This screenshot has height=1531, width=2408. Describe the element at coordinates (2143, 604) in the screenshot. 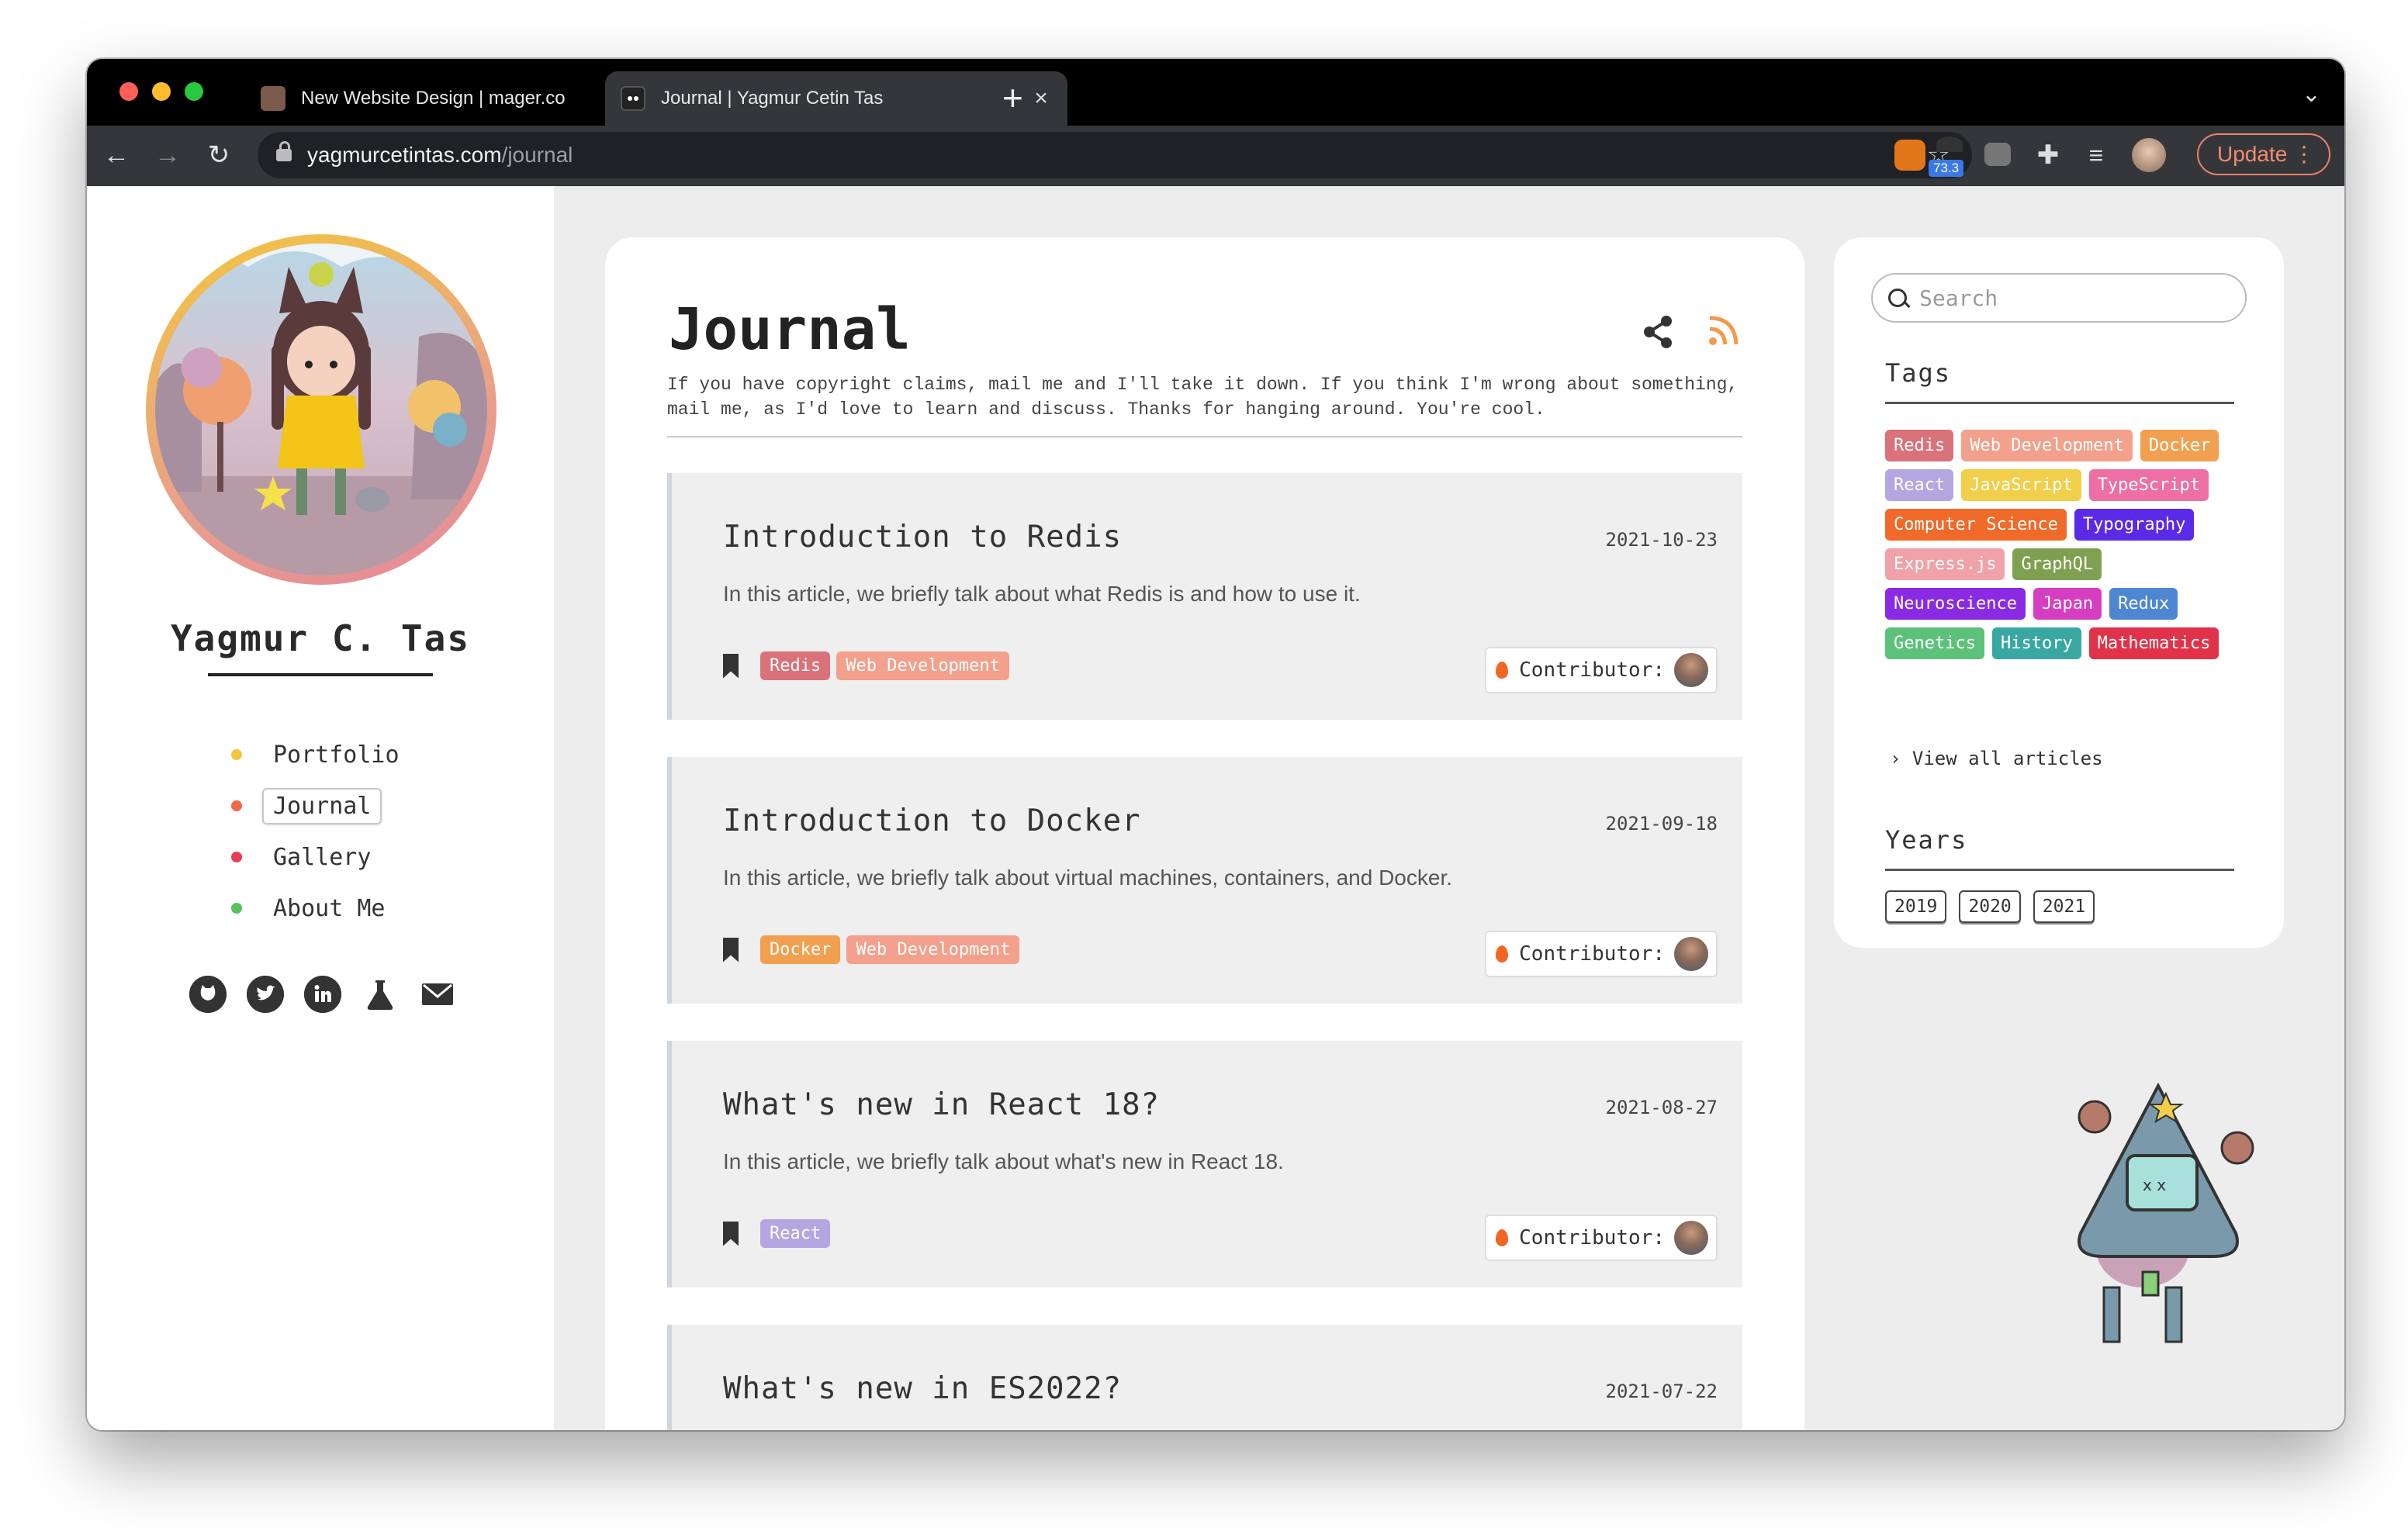

I see `tag-redux: Redux` at that location.